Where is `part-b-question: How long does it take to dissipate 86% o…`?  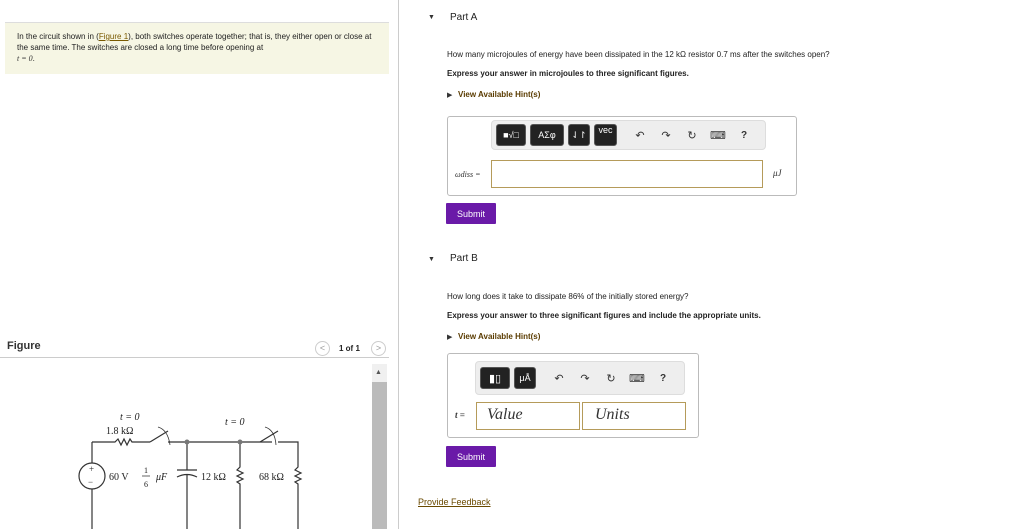
part-b-question: How long does it take to dissipate 86% o… is located at coordinates (568, 296).